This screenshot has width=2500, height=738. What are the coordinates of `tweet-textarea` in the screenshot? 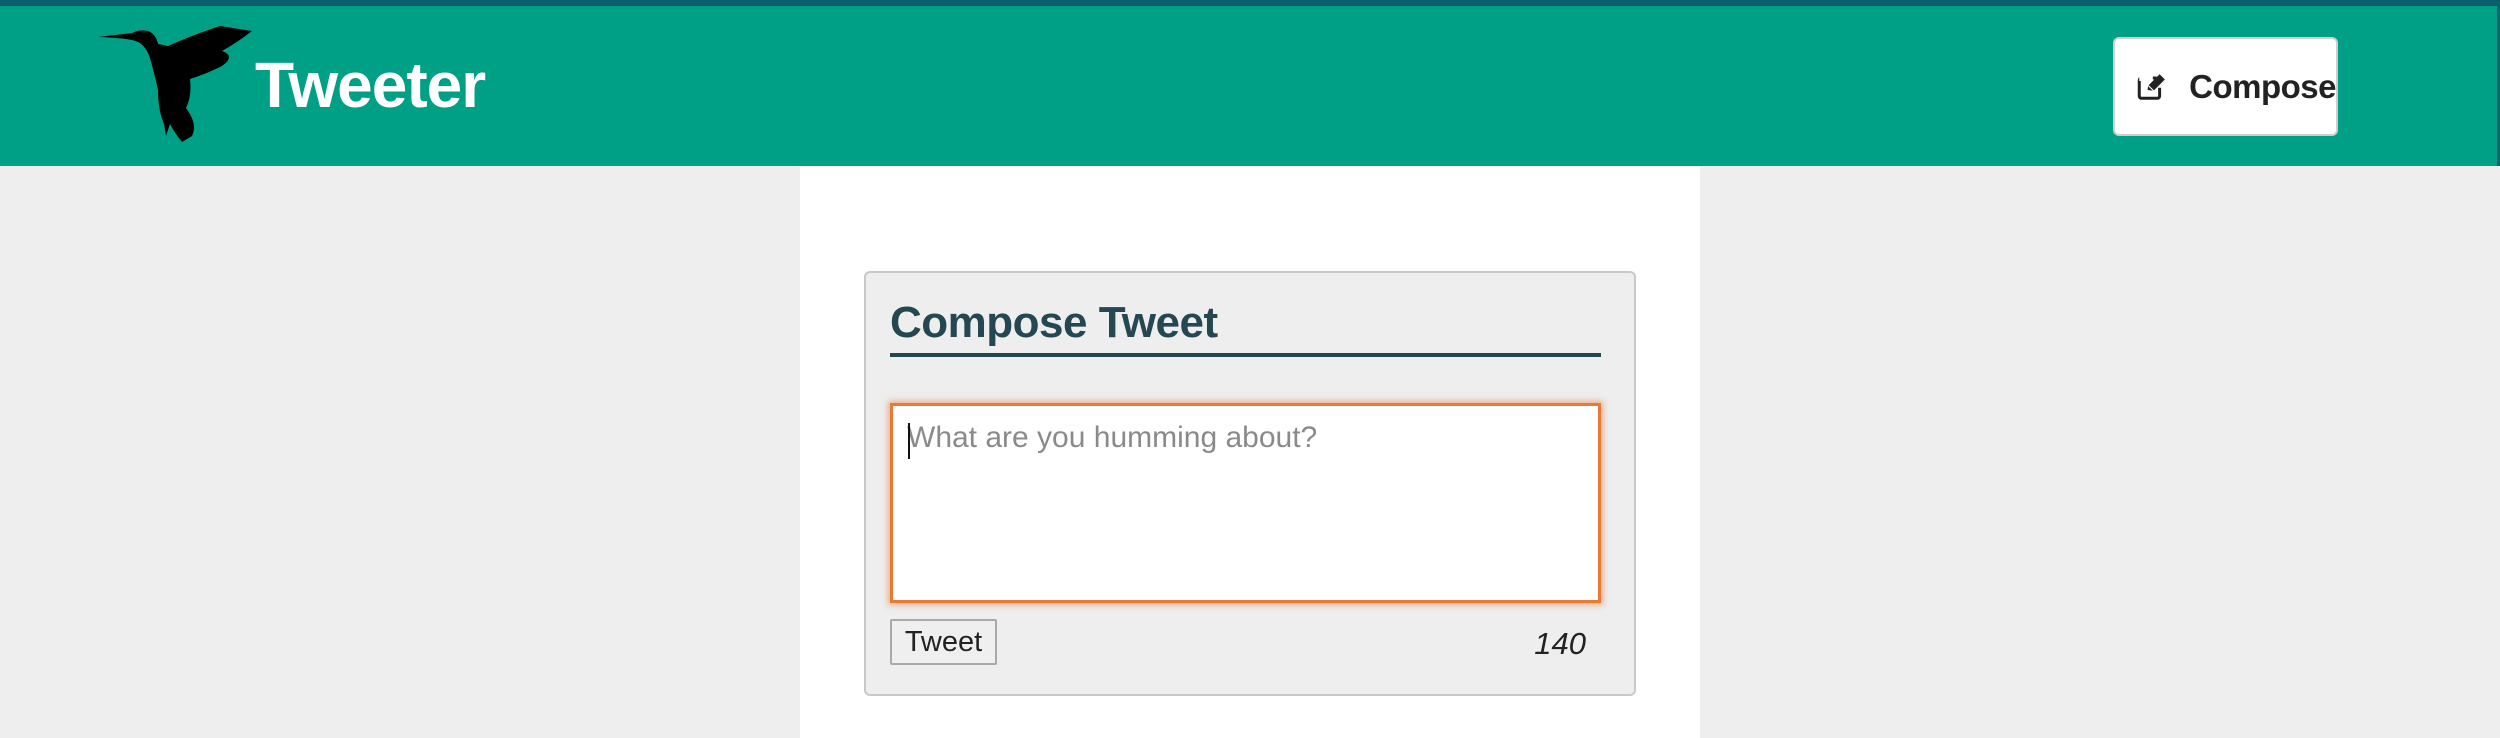 It's located at (1245, 503).